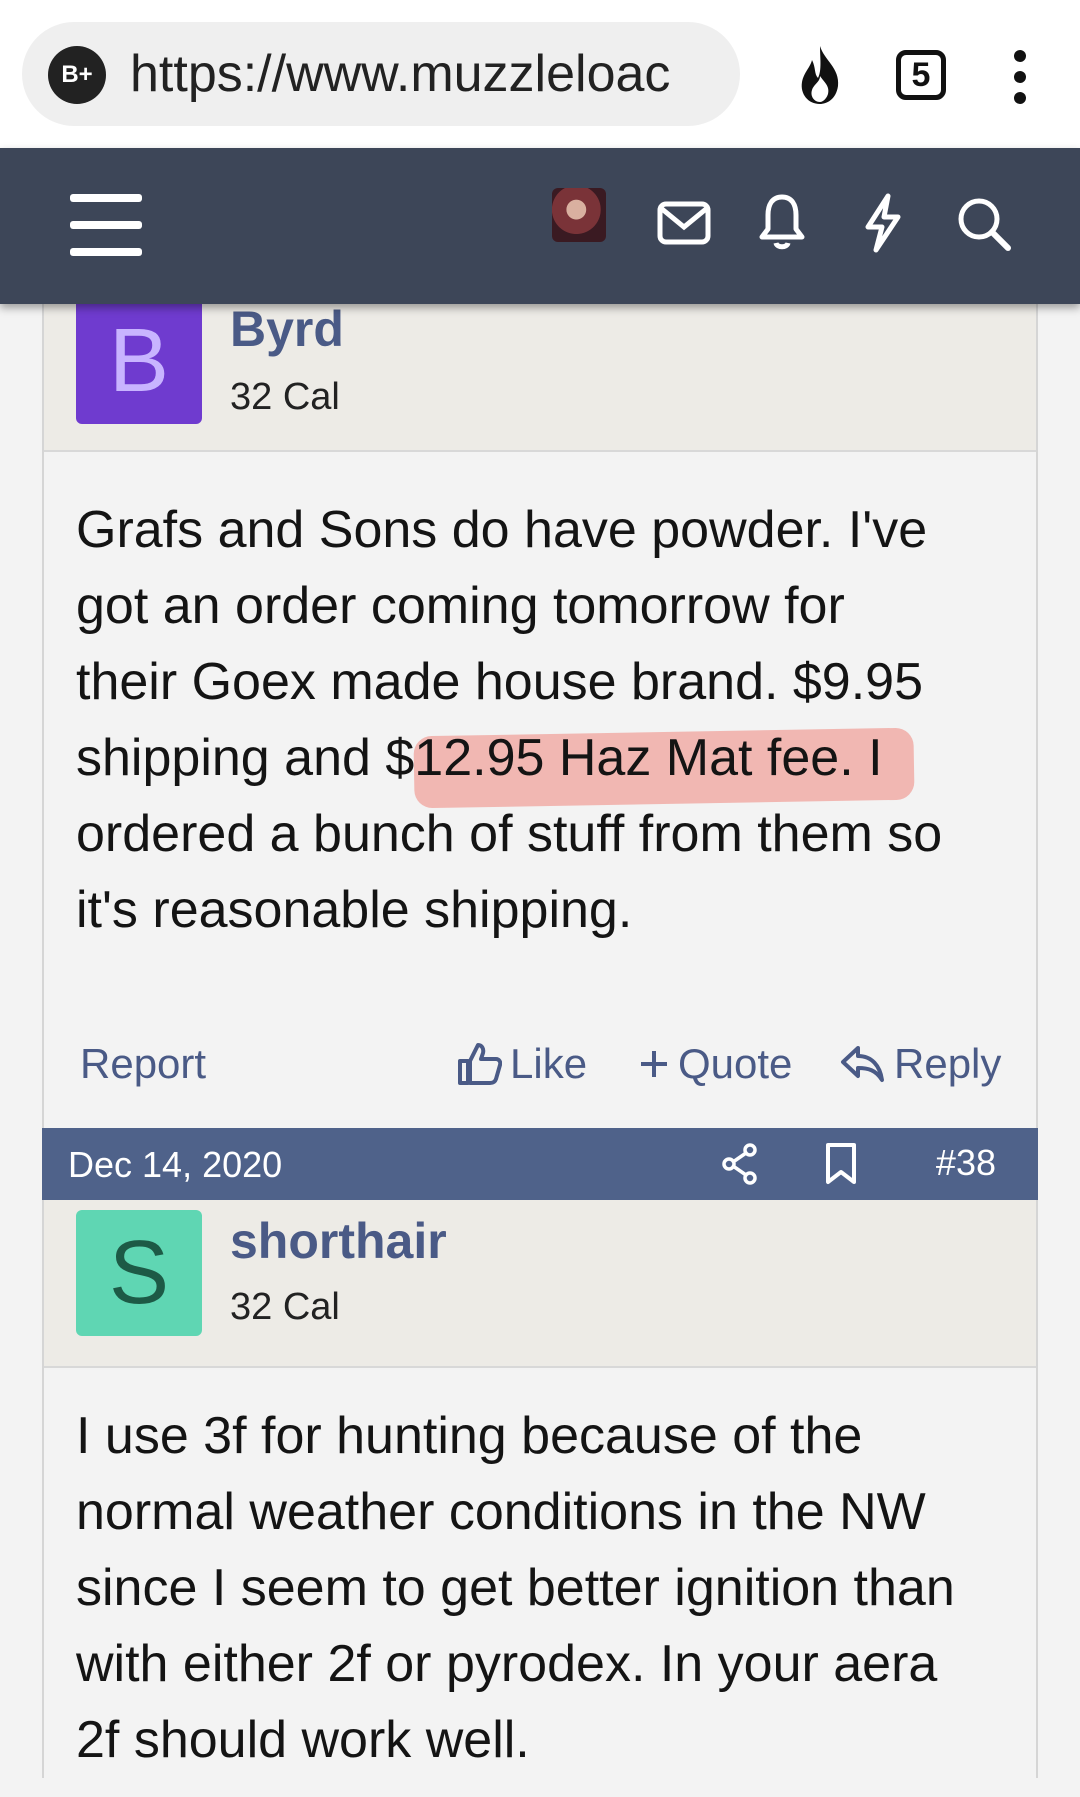  What do you see at coordinates (354, 910) in the screenshot?
I see `post-line: it's reasonable shipping.` at bounding box center [354, 910].